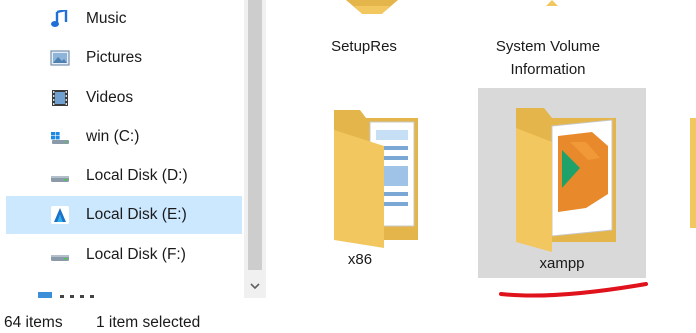  What do you see at coordinates (573, 290) in the screenshot?
I see `annotation-underline` at bounding box center [573, 290].